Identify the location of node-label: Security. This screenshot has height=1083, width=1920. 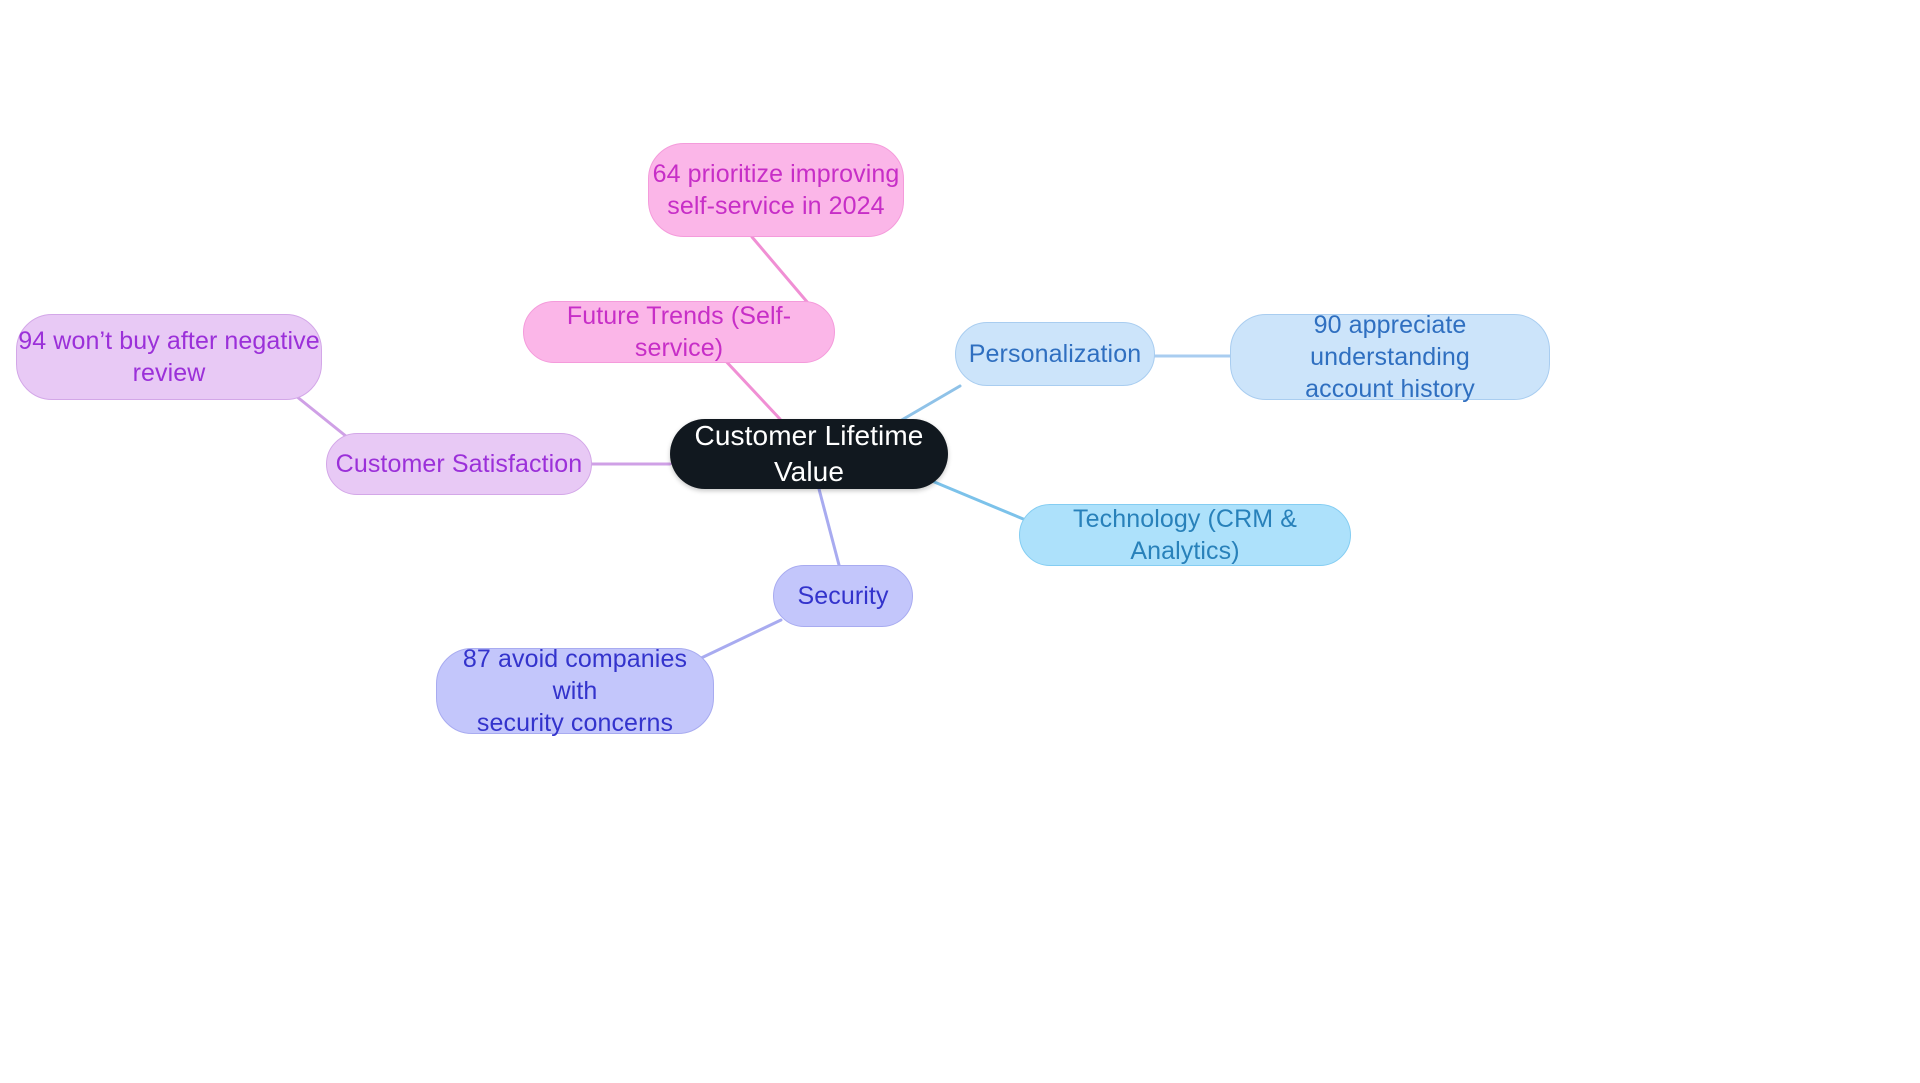
(843, 596).